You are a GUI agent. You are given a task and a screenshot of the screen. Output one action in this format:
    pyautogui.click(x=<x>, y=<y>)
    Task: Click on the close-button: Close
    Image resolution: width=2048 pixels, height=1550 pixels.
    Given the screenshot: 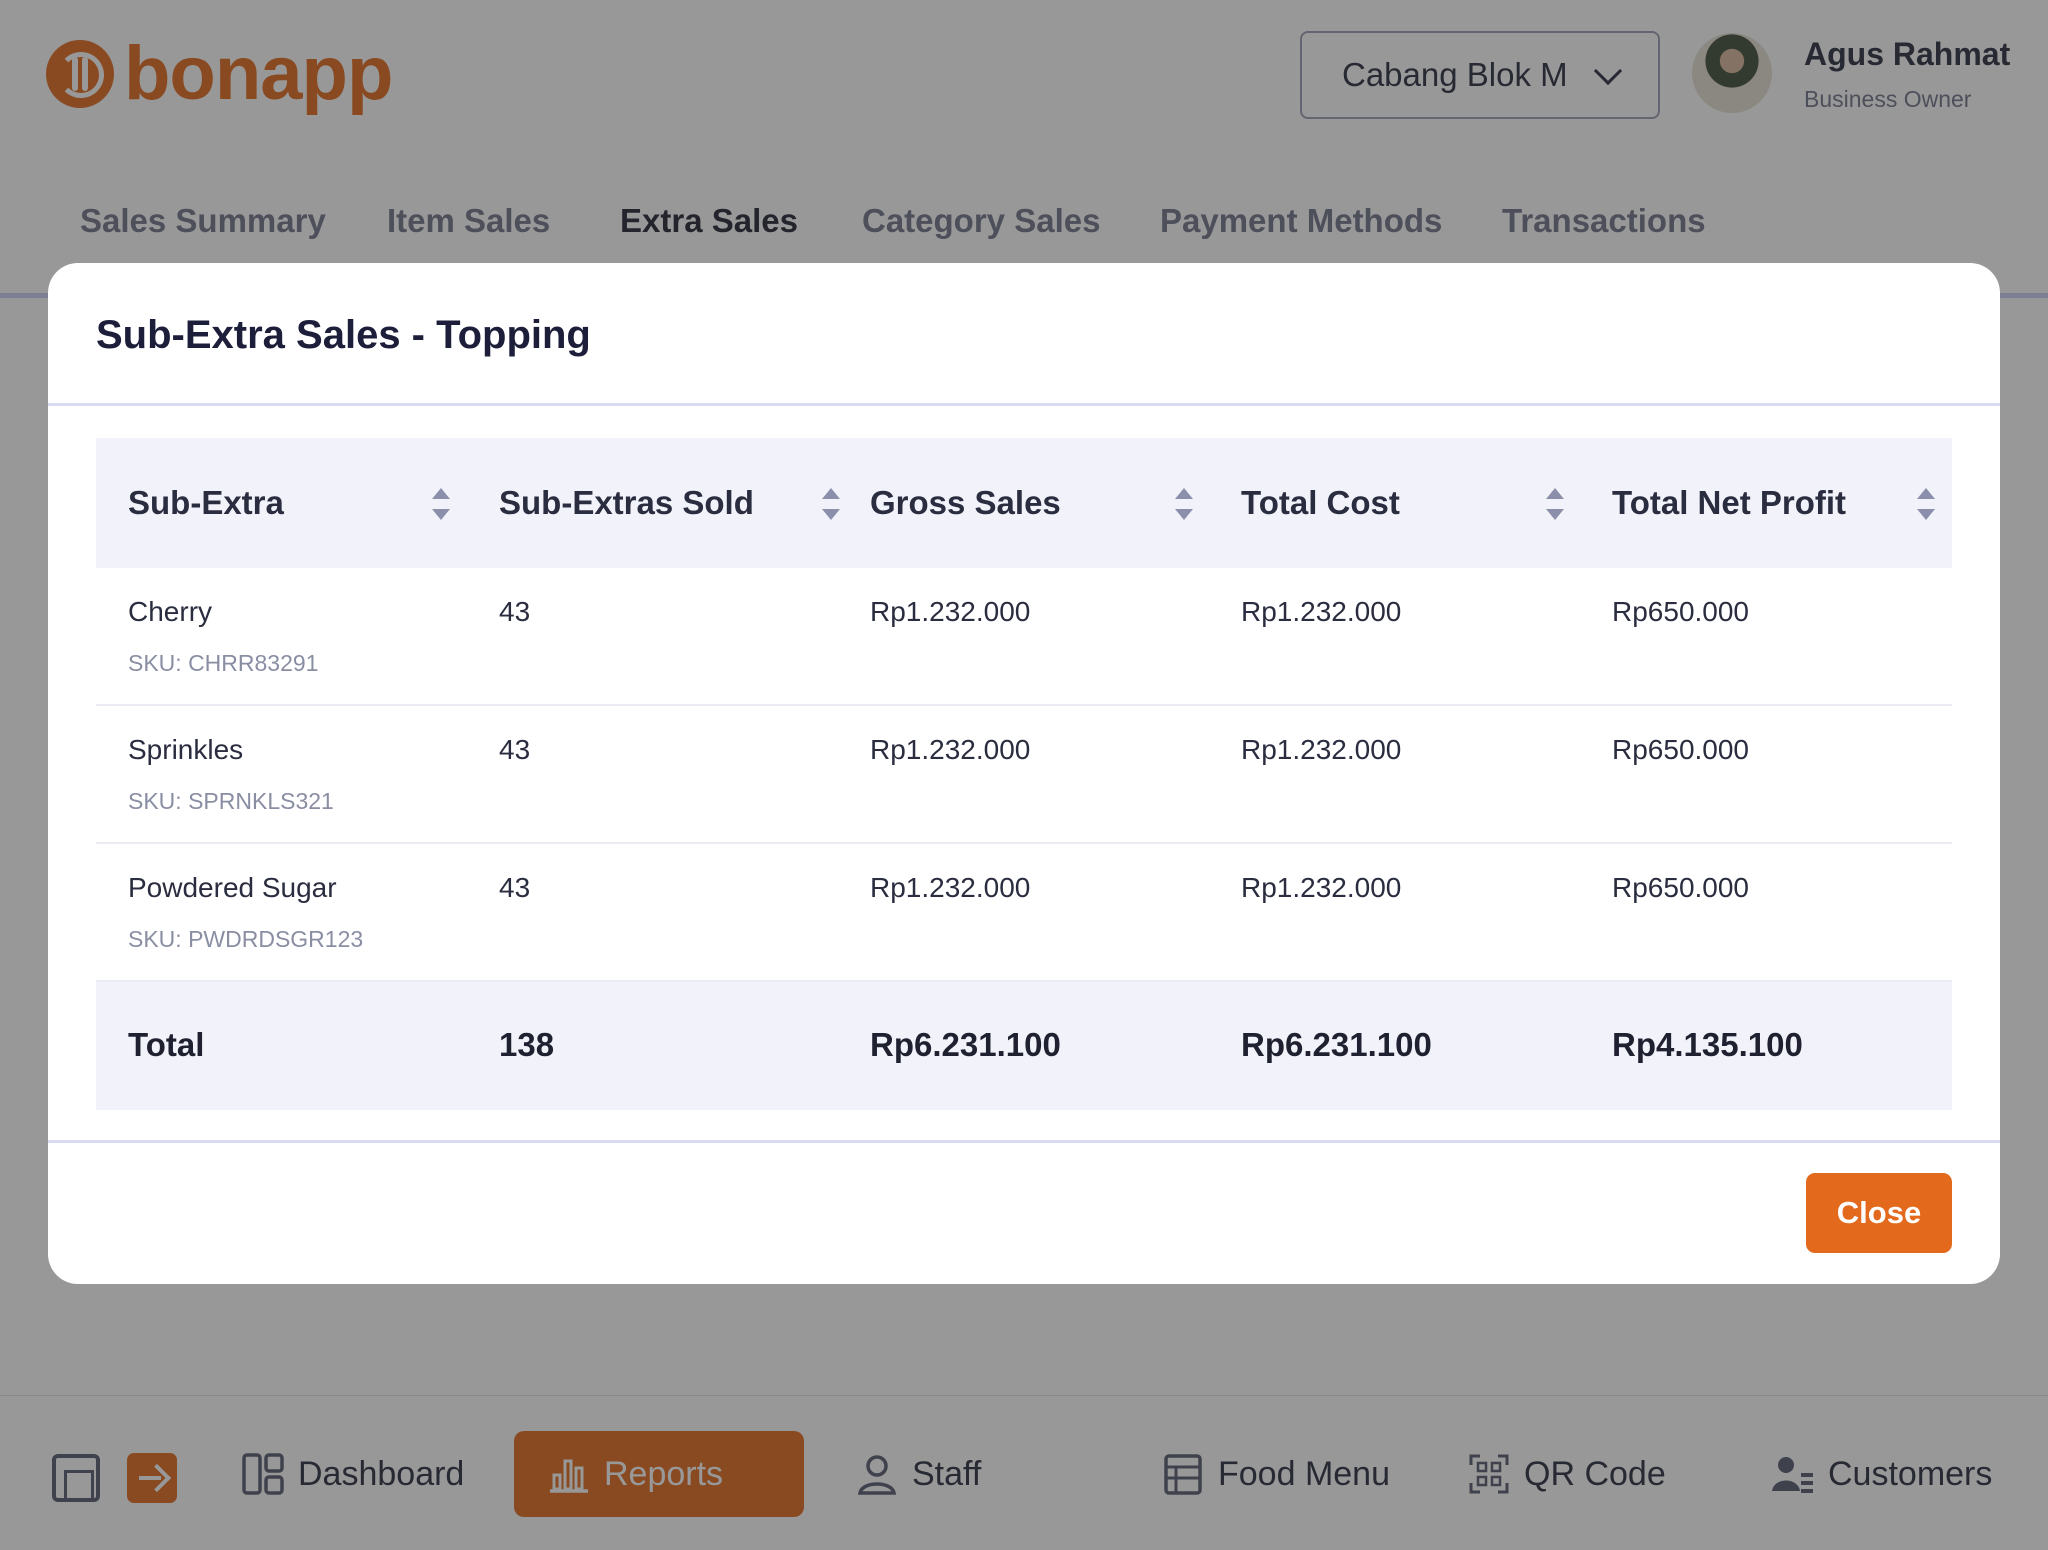 What is the action you would take?
    pyautogui.click(x=1879, y=1213)
    